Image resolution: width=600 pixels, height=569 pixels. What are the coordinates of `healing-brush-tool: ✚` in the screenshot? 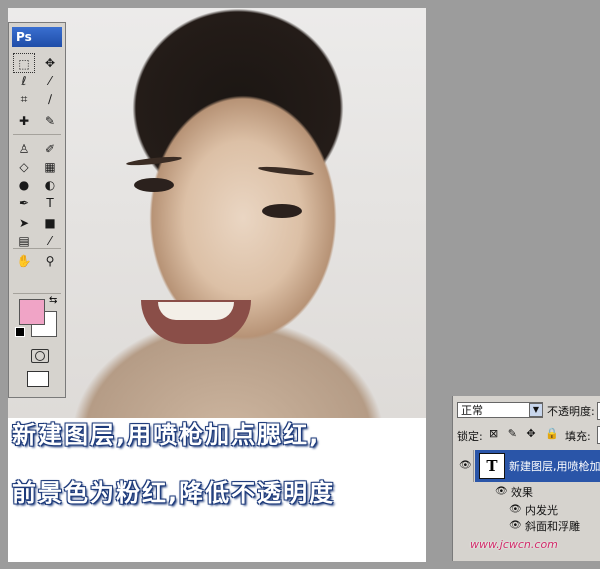 It's located at (24, 121).